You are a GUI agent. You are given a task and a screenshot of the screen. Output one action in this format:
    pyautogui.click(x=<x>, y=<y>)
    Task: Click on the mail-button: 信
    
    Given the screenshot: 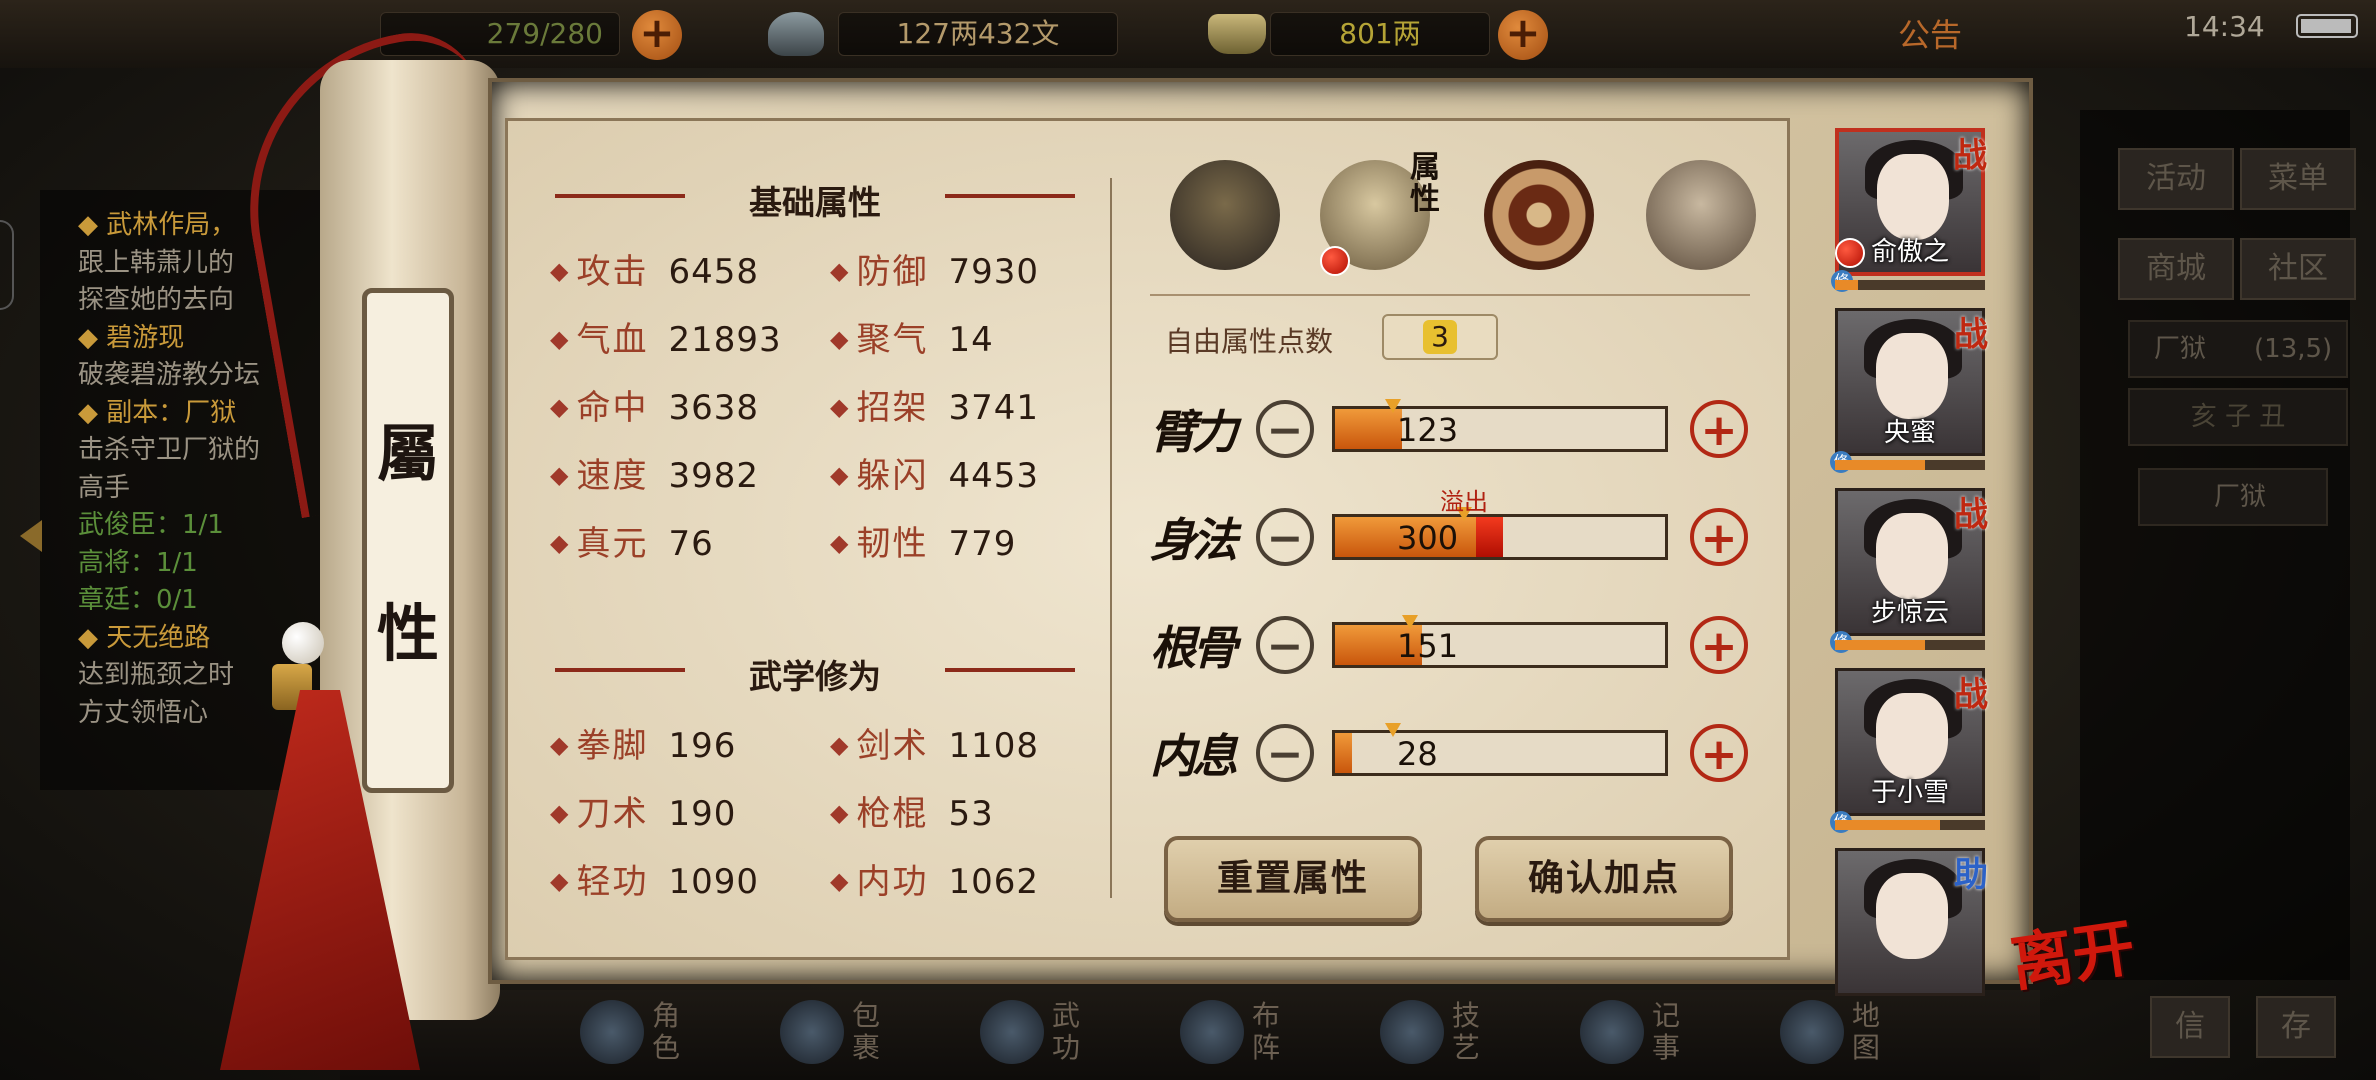 What is the action you would take?
    pyautogui.click(x=2190, y=1027)
    